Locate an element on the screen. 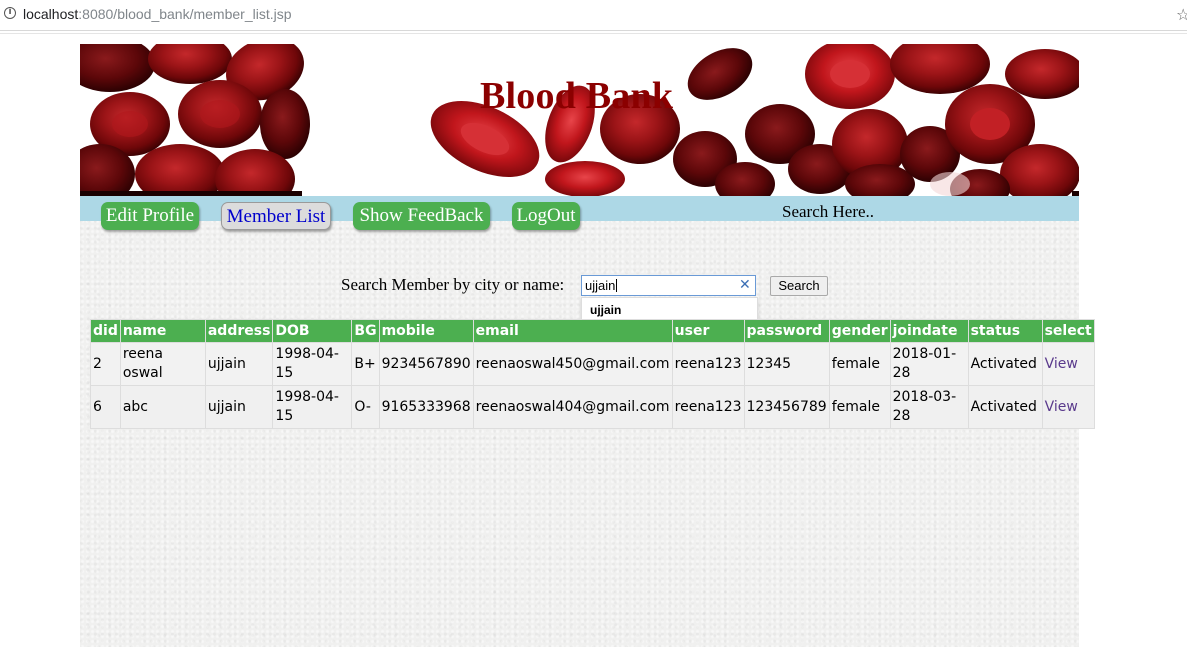 This screenshot has height=647, width=1187. cell-joindate: 2018-03-28 is located at coordinates (929, 407).